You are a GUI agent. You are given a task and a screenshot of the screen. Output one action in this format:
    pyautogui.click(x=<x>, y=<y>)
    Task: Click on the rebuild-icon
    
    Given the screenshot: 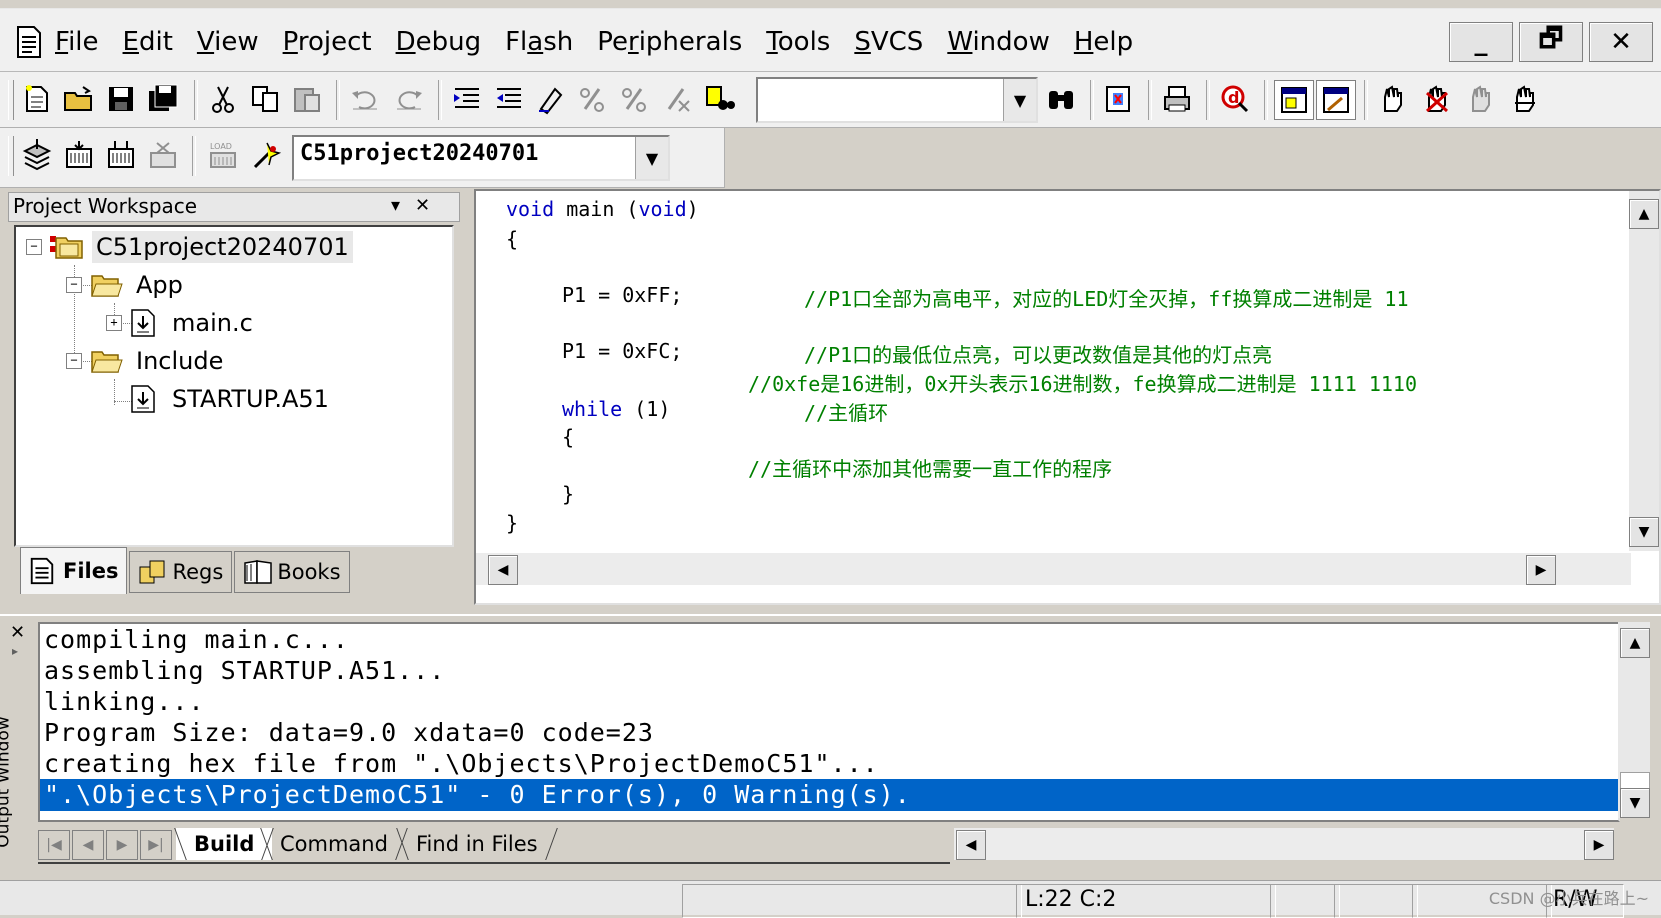 What is the action you would take?
    pyautogui.click(x=121, y=155)
    